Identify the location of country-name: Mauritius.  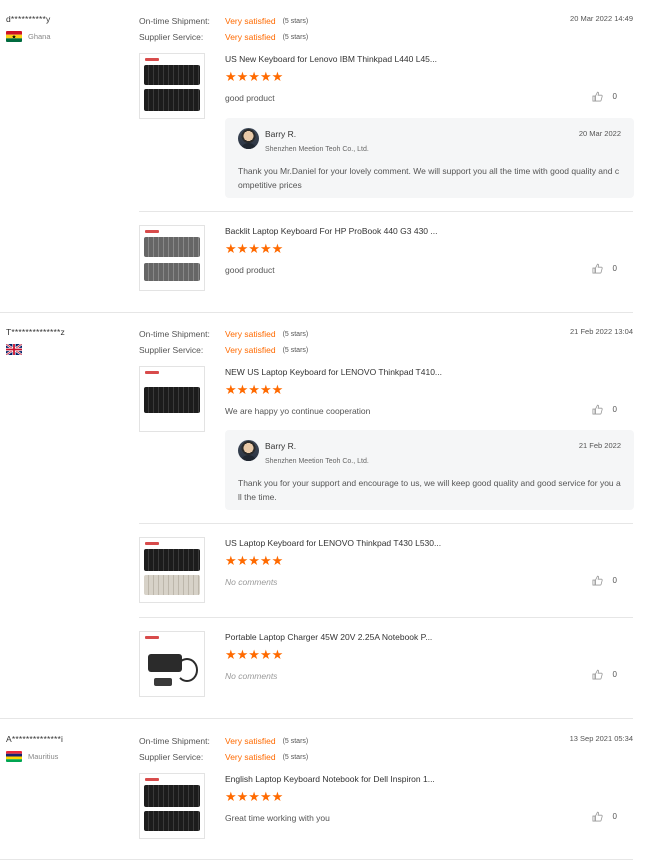
(43, 756).